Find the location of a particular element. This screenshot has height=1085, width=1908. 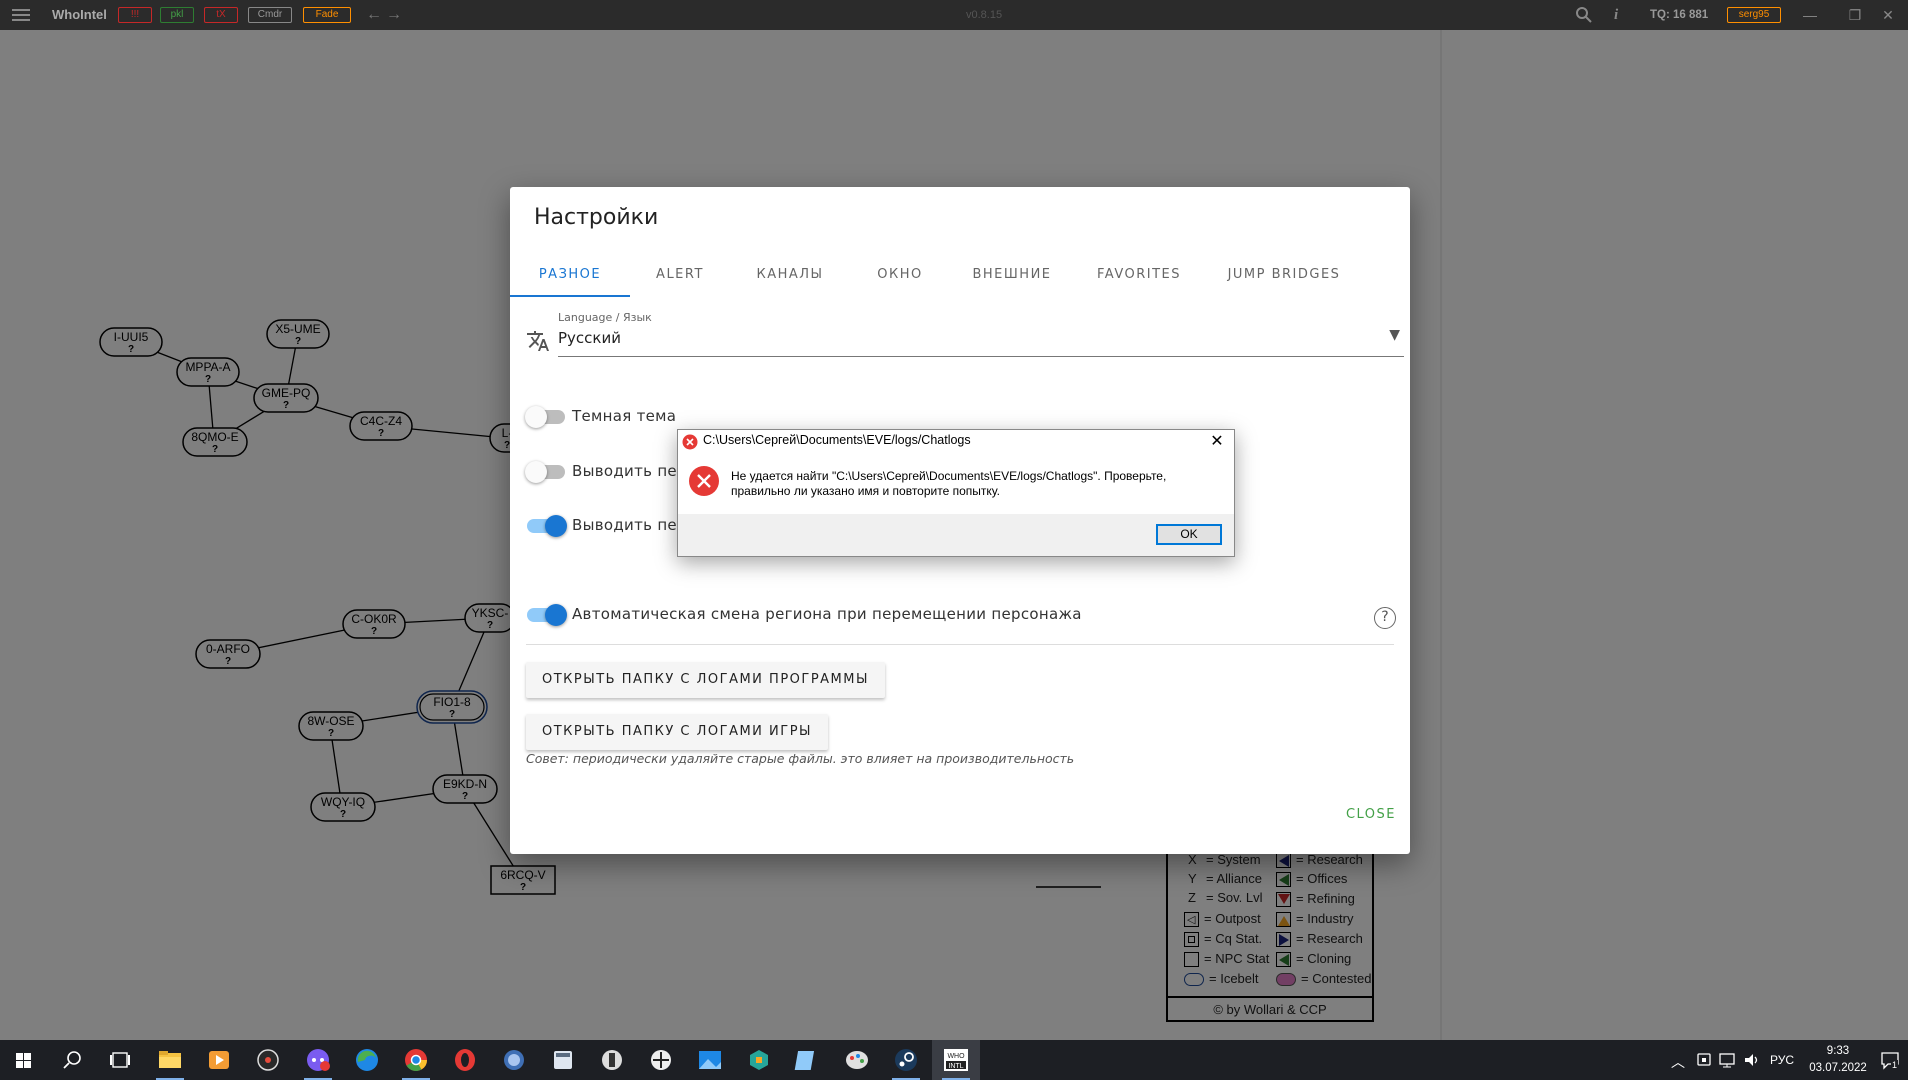

language-select-label: Language / Язык is located at coordinates (605, 317).